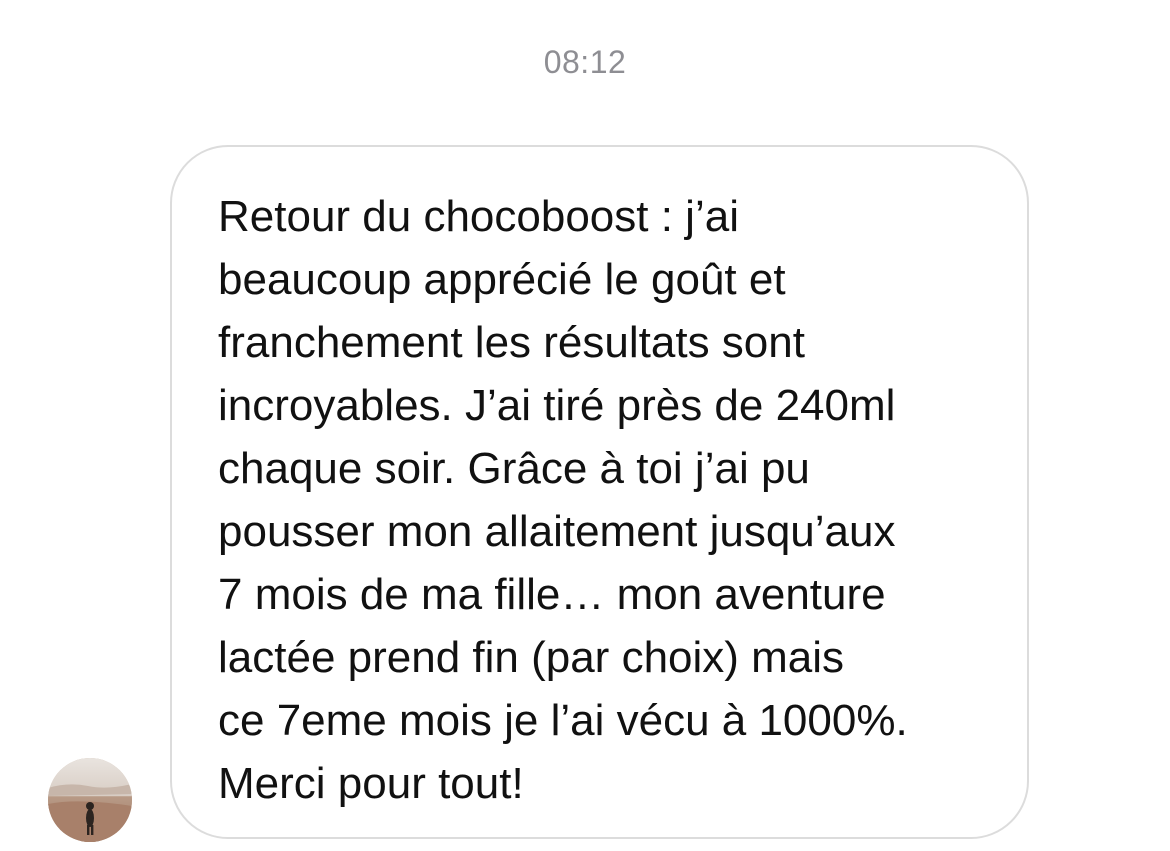 The image size is (1170, 851). What do you see at coordinates (557, 531) in the screenshot?
I see `message-line: pousser mon allaitement jusqu’aux` at bounding box center [557, 531].